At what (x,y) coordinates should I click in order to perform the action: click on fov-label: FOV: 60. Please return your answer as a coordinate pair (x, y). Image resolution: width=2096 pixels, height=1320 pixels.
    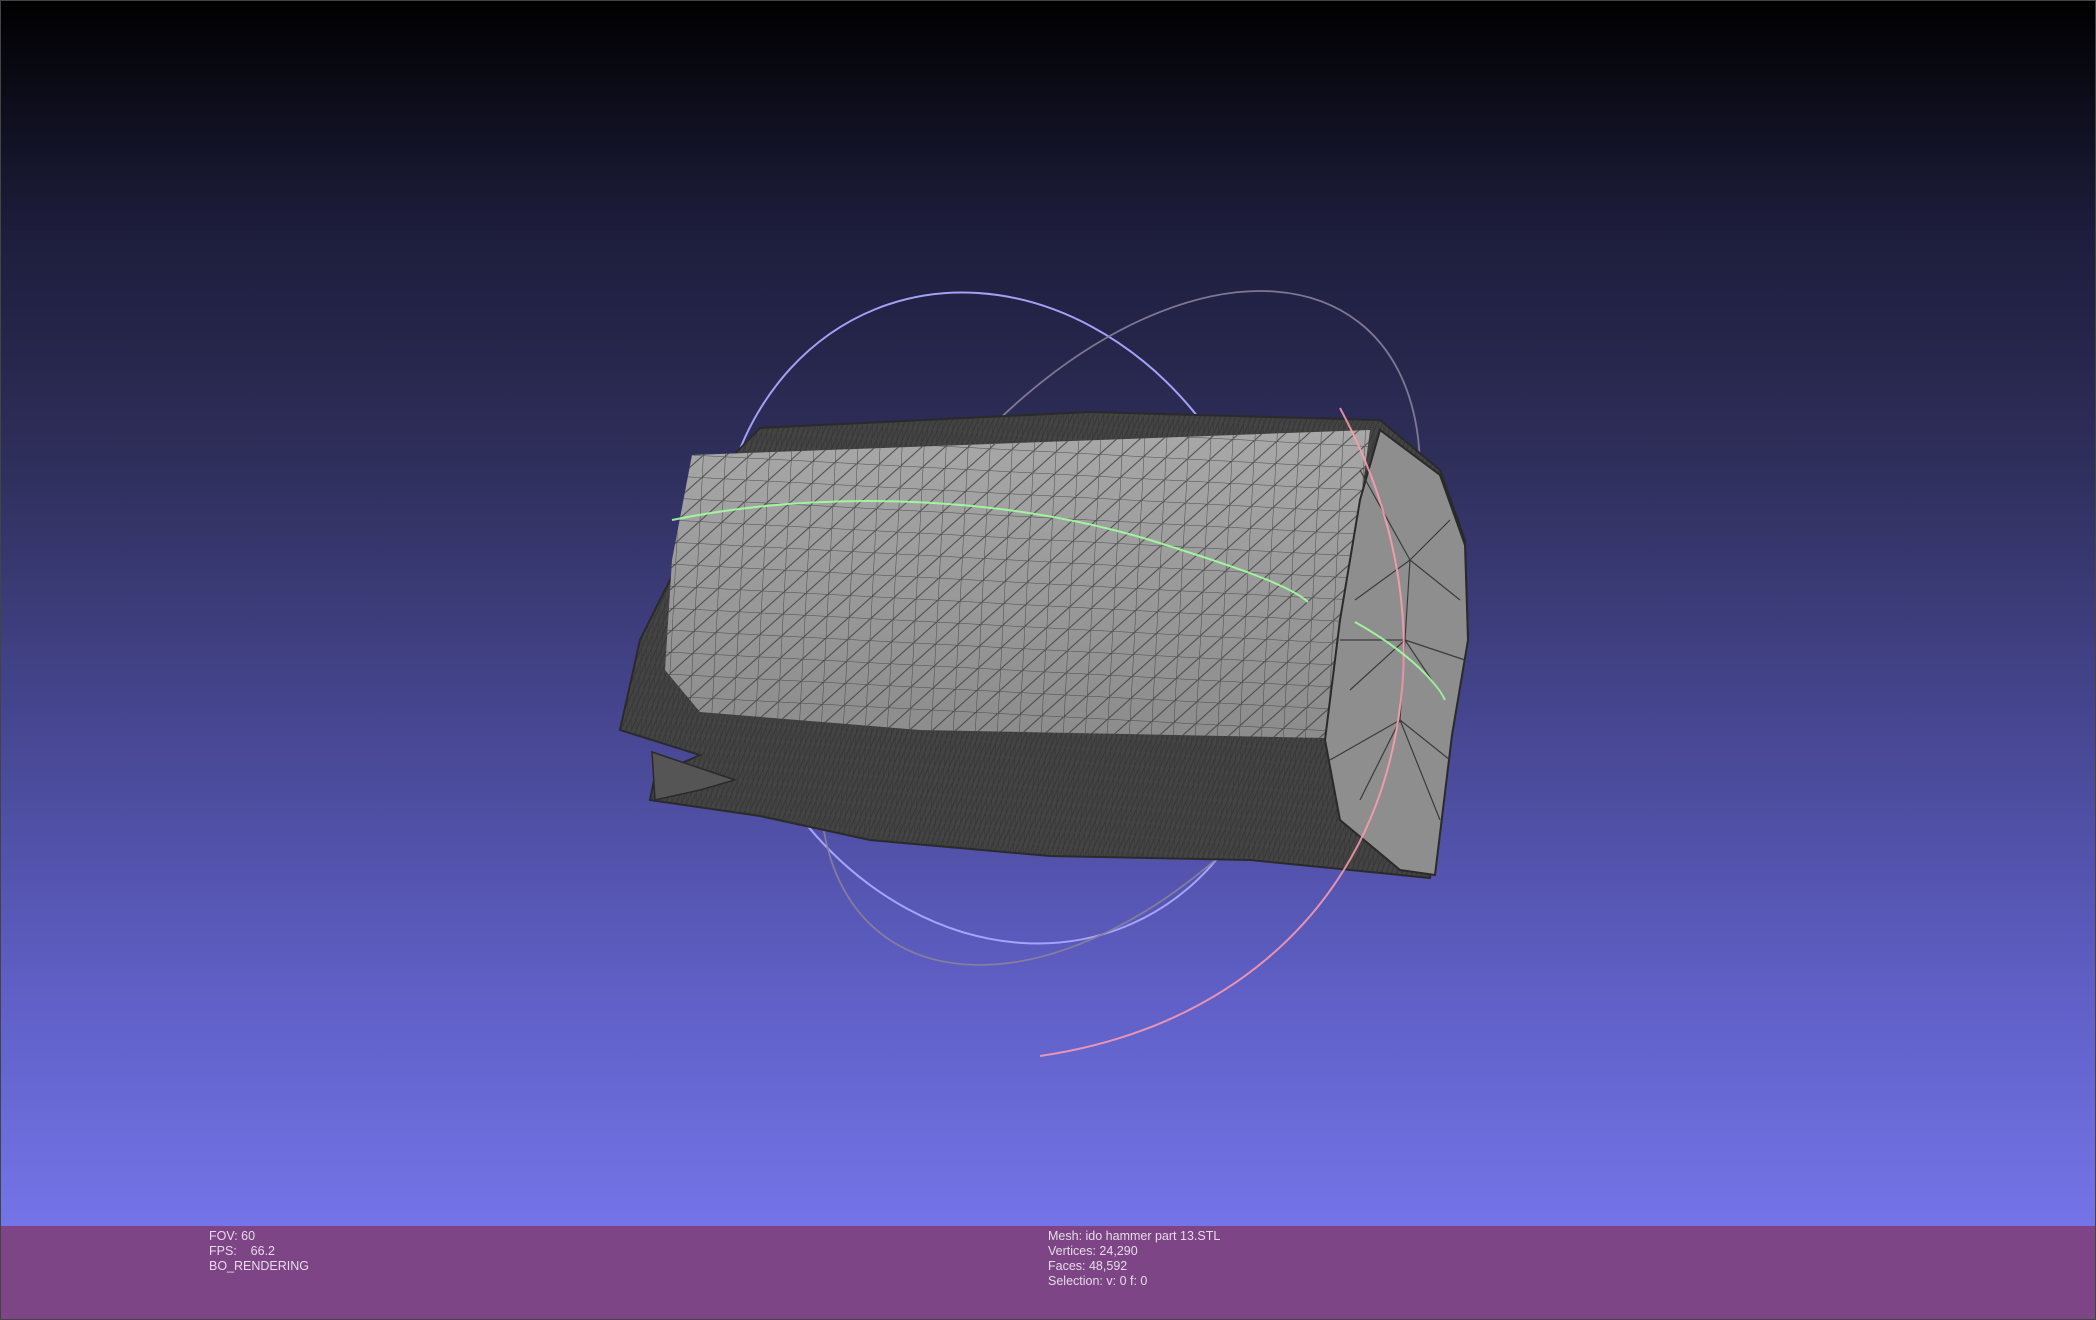
    Looking at the image, I should click on (232, 1236).